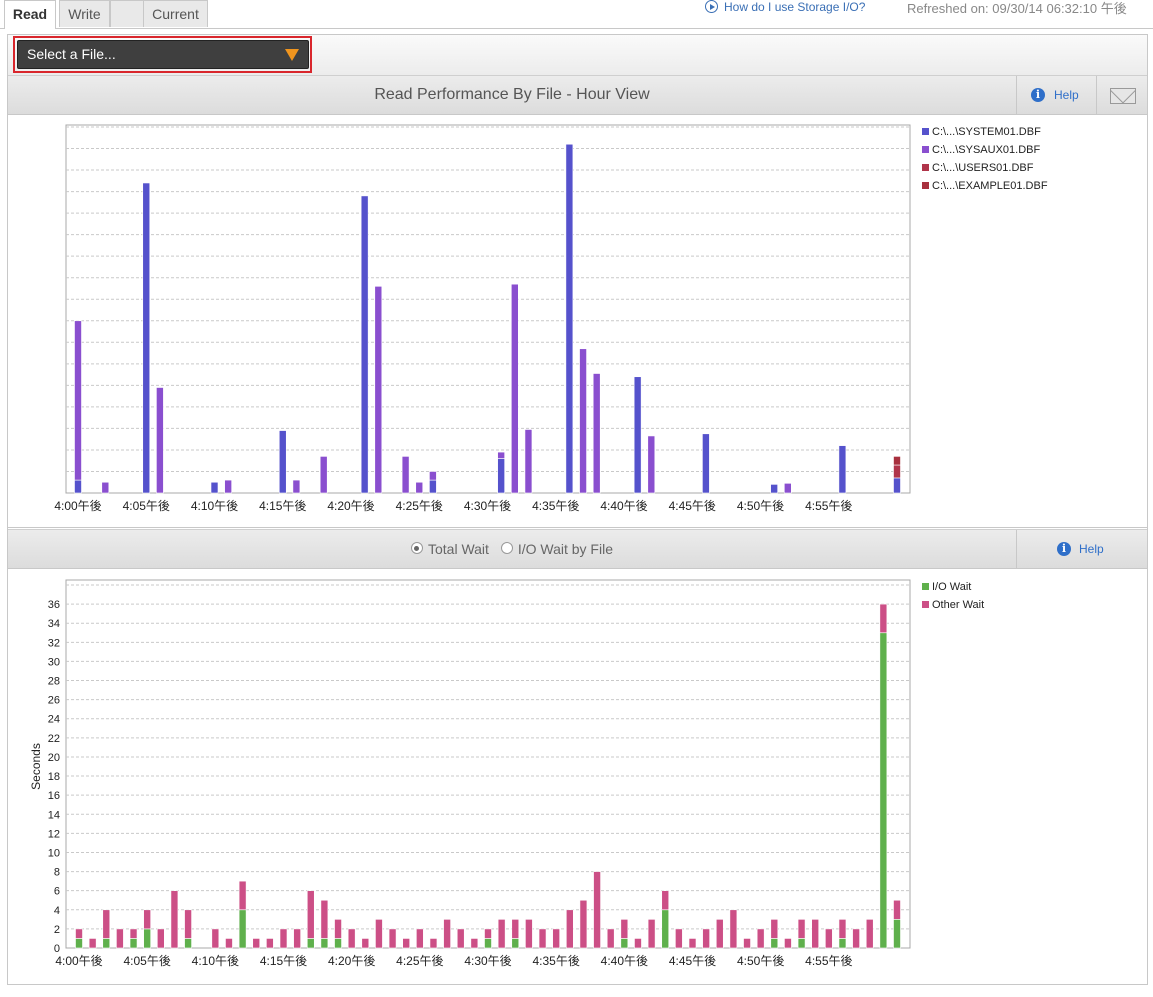 The width and height of the screenshot is (1153, 997). Describe the element at coordinates (57, 873) in the screenshot. I see `y-tick-label: 8` at that location.